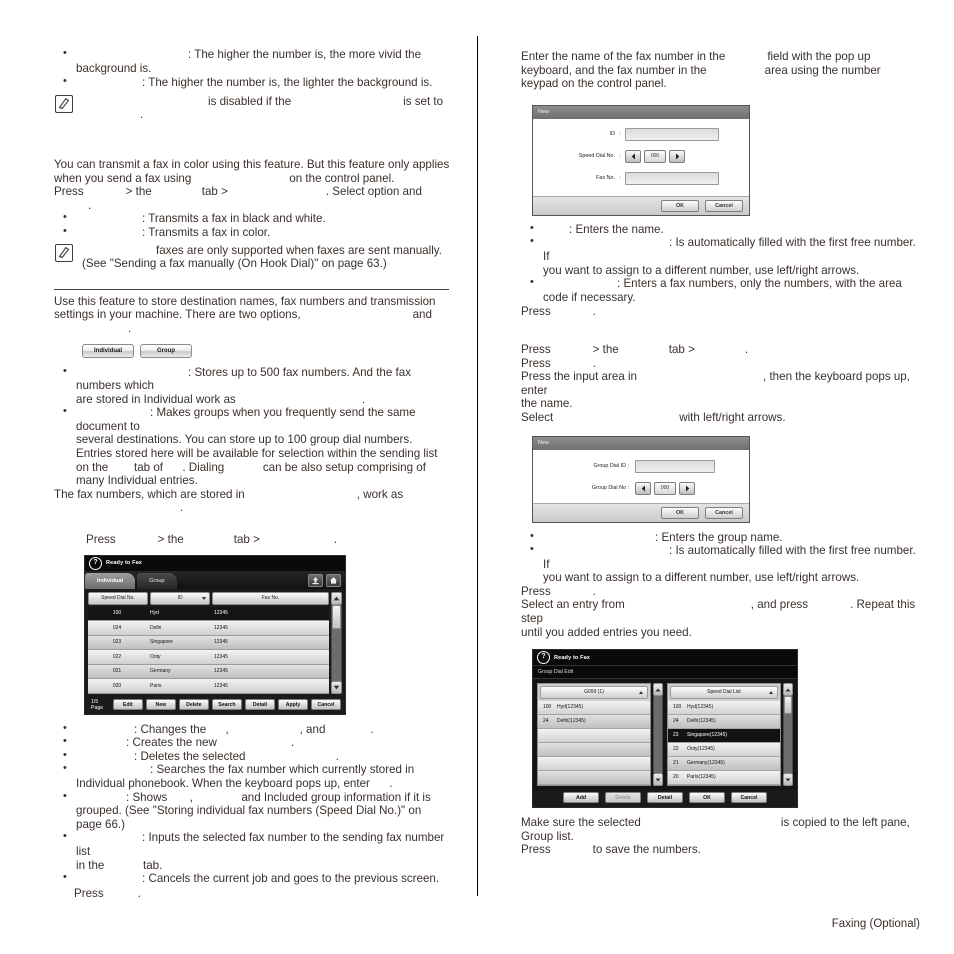  I want to click on new-button: New, so click(160, 705).